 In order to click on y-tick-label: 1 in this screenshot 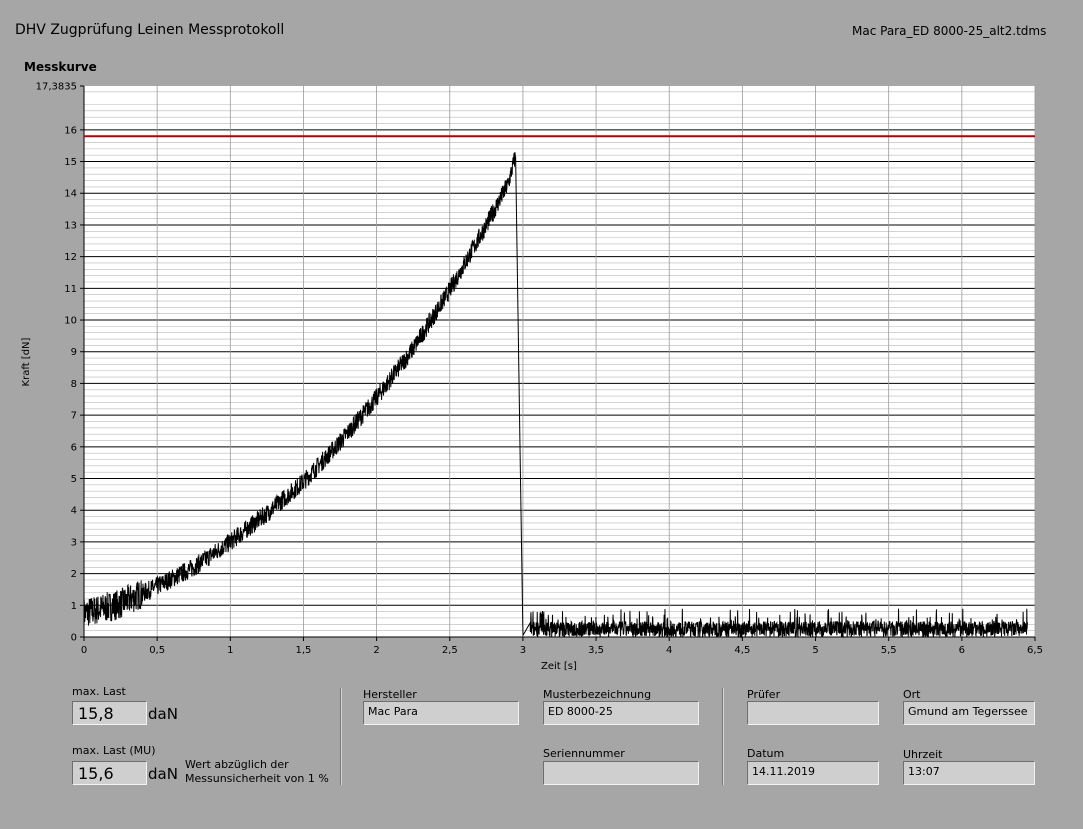, I will do `click(74, 606)`.